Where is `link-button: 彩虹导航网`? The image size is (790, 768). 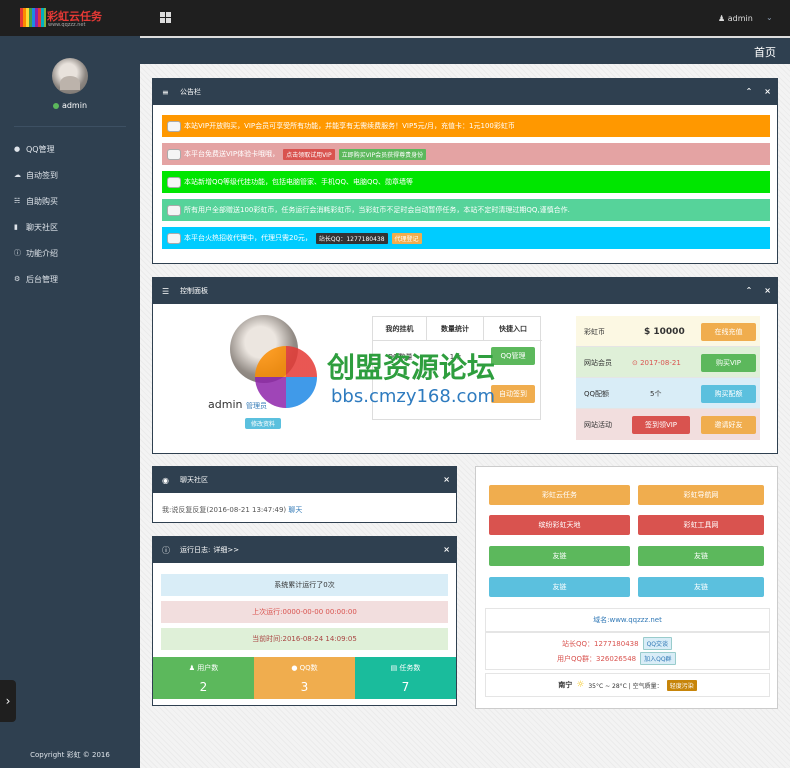 link-button: 彩虹导航网 is located at coordinates (701, 495).